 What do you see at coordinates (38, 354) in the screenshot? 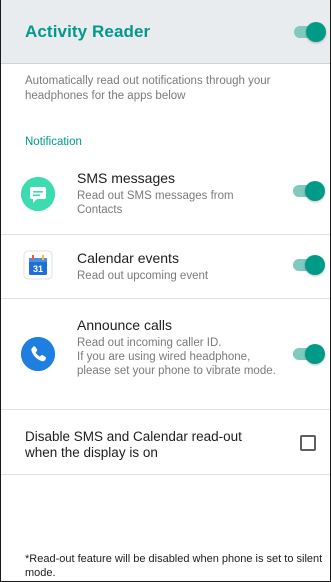
I see `phone-app-icon` at bounding box center [38, 354].